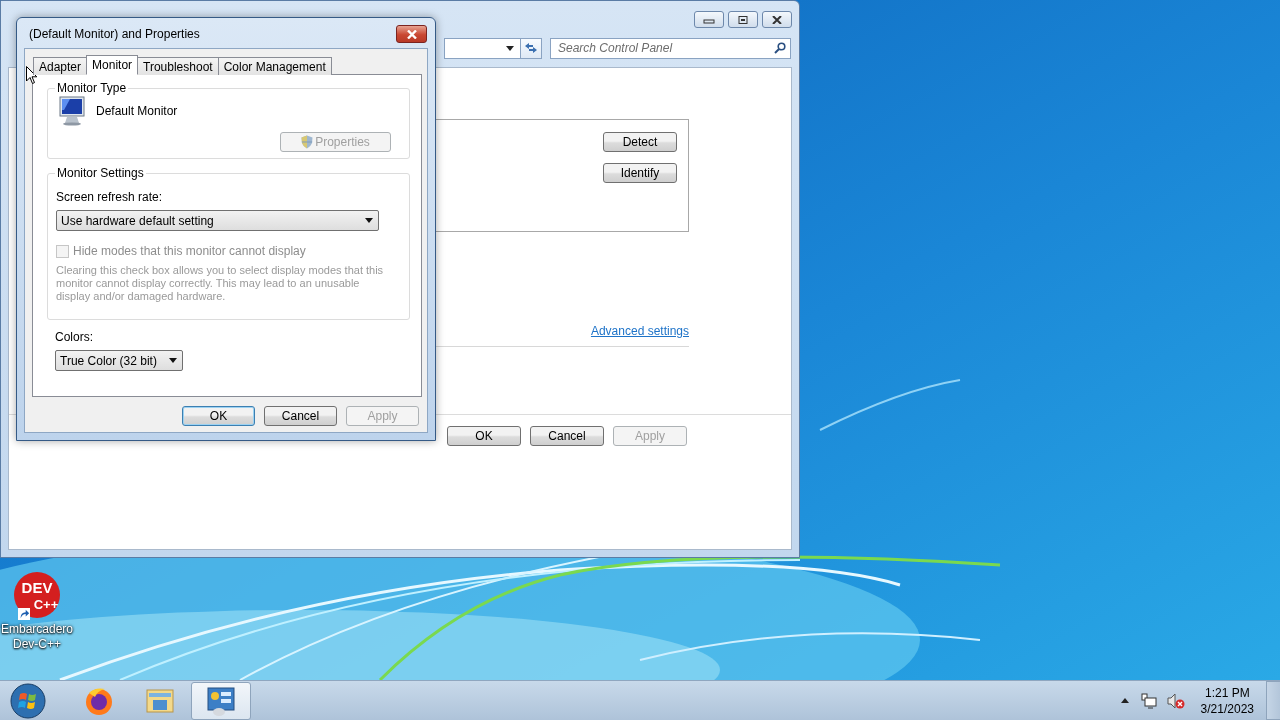 This screenshot has width=1280, height=720. What do you see at coordinates (100, 173) in the screenshot?
I see `group-title: Monitor Settings` at bounding box center [100, 173].